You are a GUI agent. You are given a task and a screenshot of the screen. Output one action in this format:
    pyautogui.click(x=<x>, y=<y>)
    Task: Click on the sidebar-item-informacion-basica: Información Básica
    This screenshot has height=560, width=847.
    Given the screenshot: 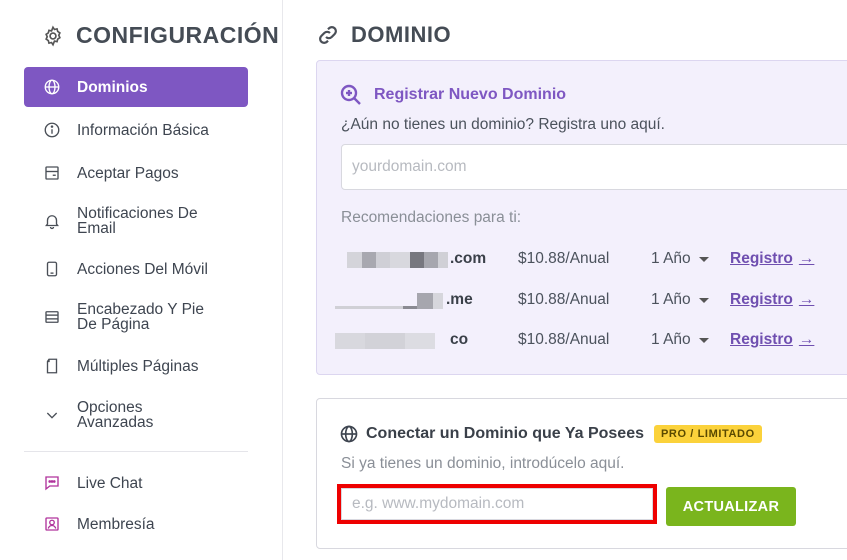 What is the action you would take?
    pyautogui.click(x=136, y=130)
    